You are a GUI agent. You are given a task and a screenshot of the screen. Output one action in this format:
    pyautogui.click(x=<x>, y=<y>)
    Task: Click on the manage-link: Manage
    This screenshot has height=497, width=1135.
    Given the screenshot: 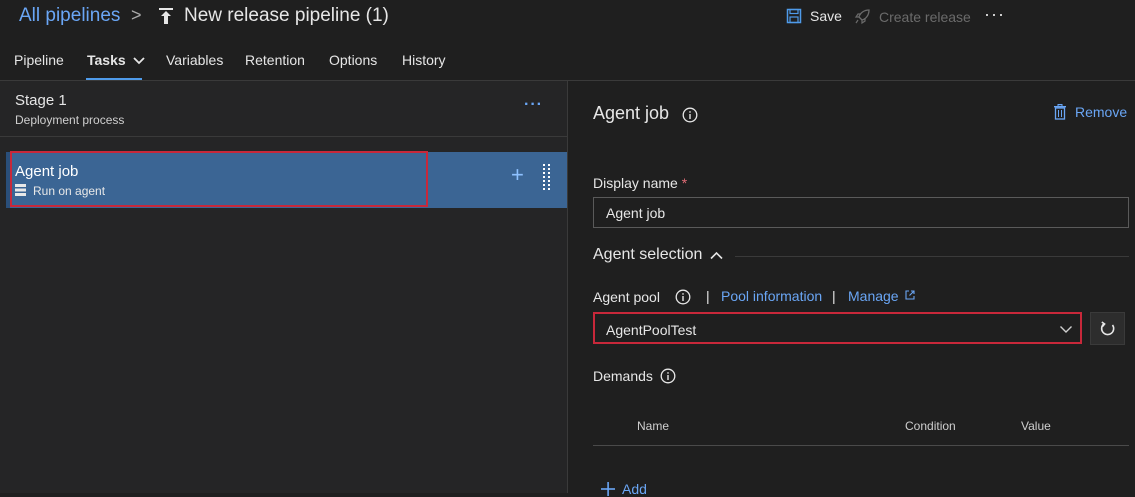 What is the action you would take?
    pyautogui.click(x=873, y=296)
    